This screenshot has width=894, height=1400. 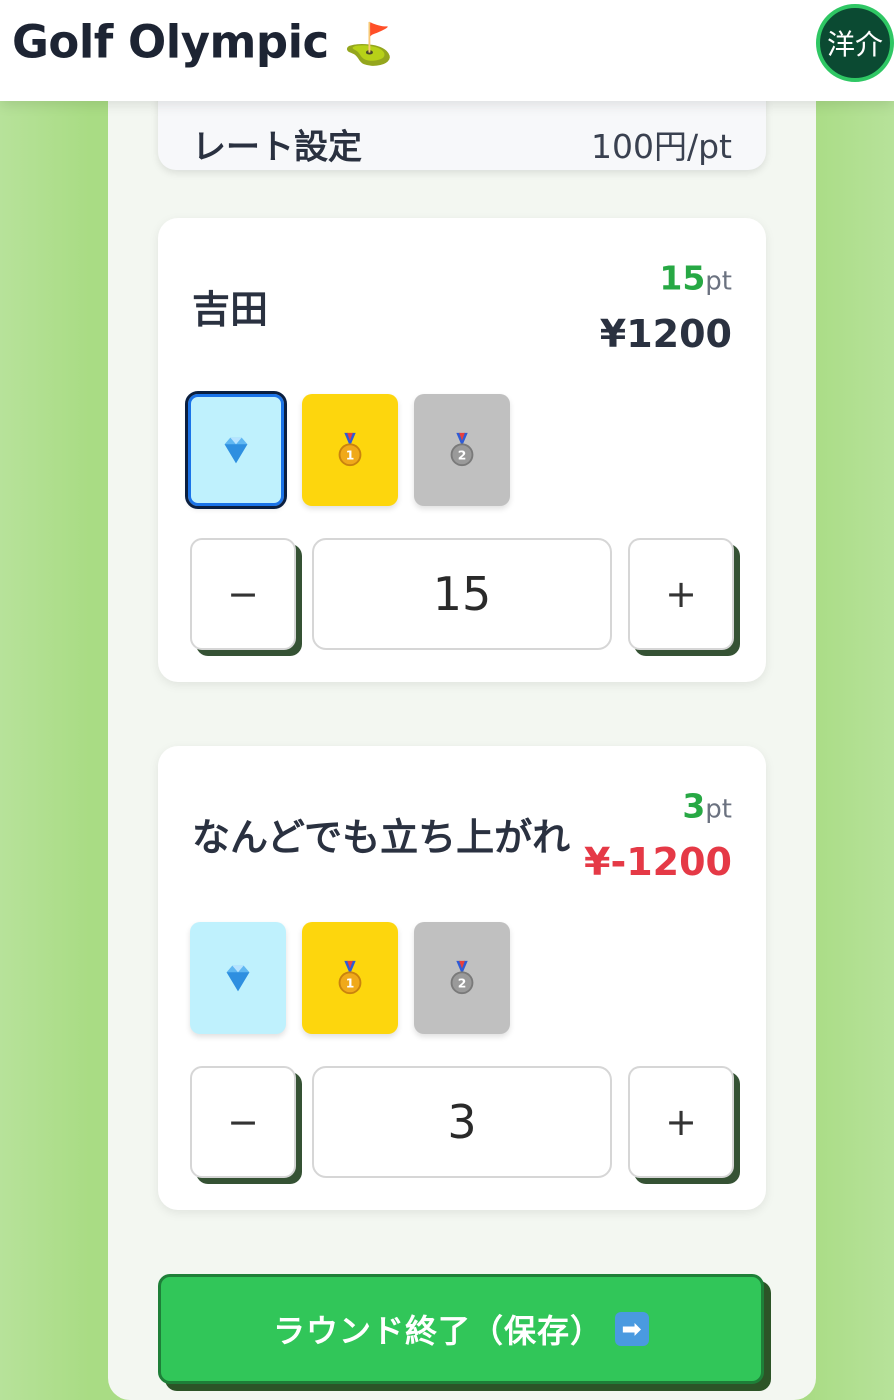 I want to click on finish-round-label: ラウンド終了（保存）, so click(x=437, y=1331).